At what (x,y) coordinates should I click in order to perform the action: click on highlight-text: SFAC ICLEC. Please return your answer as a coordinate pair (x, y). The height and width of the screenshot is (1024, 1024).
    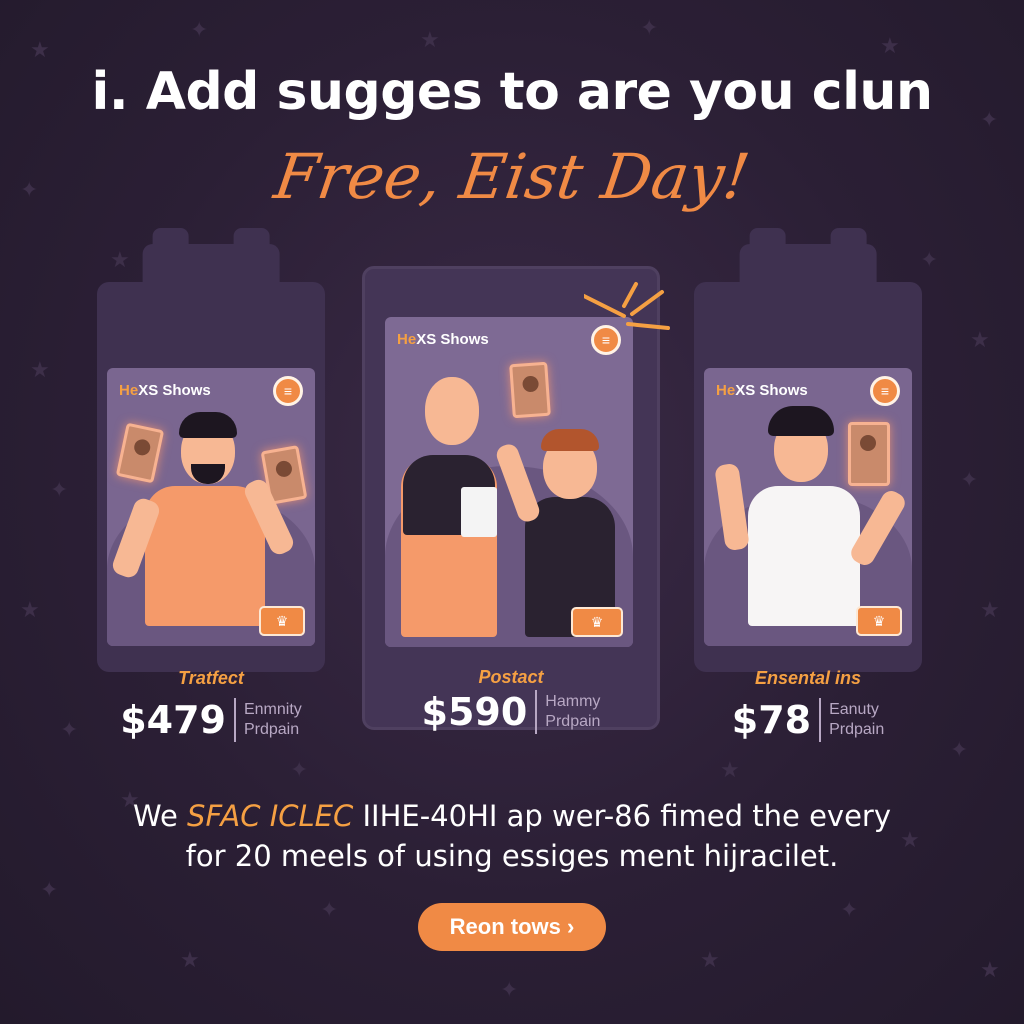
    Looking at the image, I should click on (270, 816).